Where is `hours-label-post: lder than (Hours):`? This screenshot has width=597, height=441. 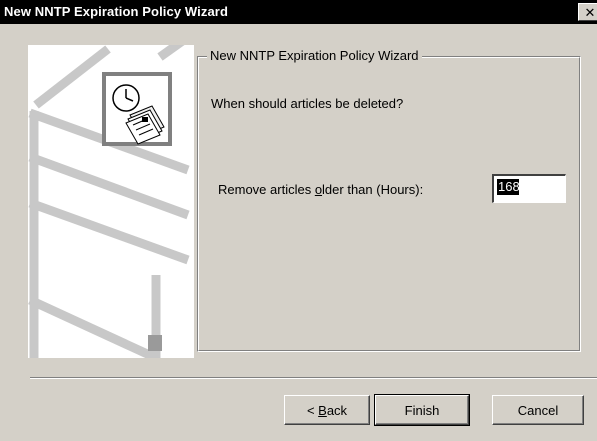
hours-label-post: lder than (Hours): is located at coordinates (373, 189).